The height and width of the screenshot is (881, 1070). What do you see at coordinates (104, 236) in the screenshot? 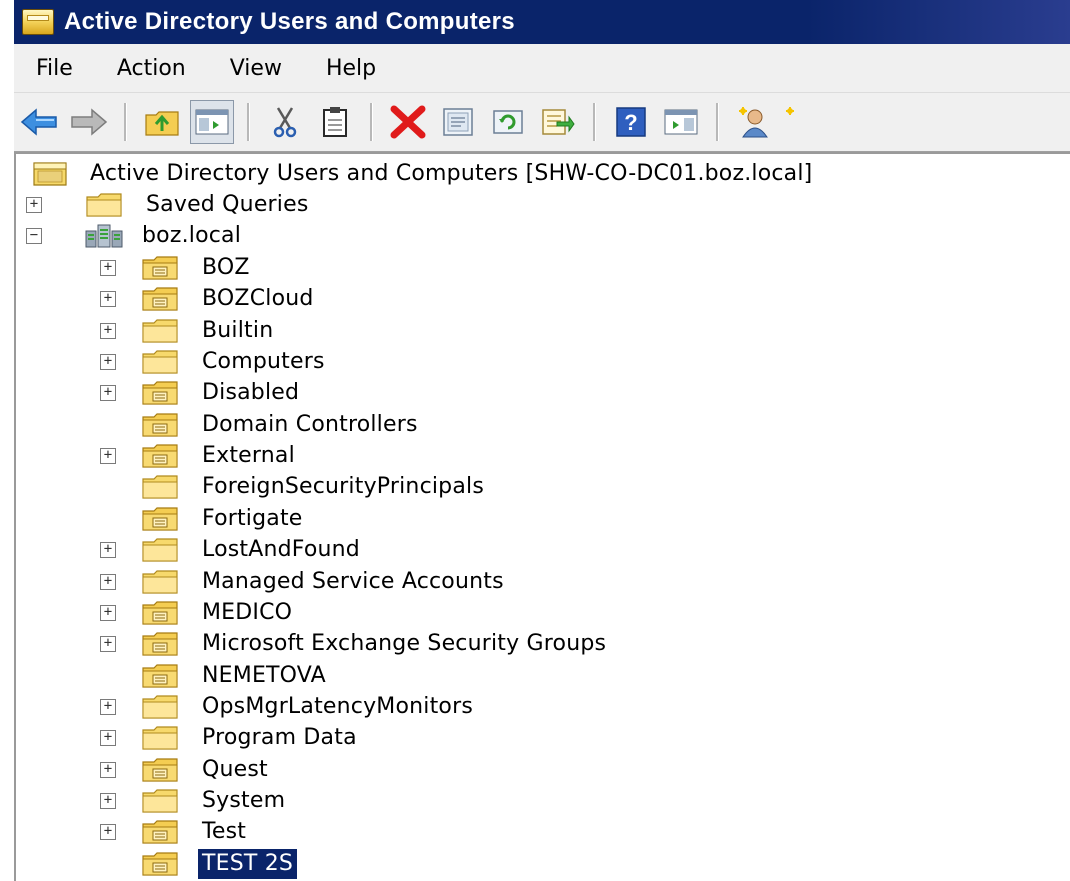
I see `domain-icon` at bounding box center [104, 236].